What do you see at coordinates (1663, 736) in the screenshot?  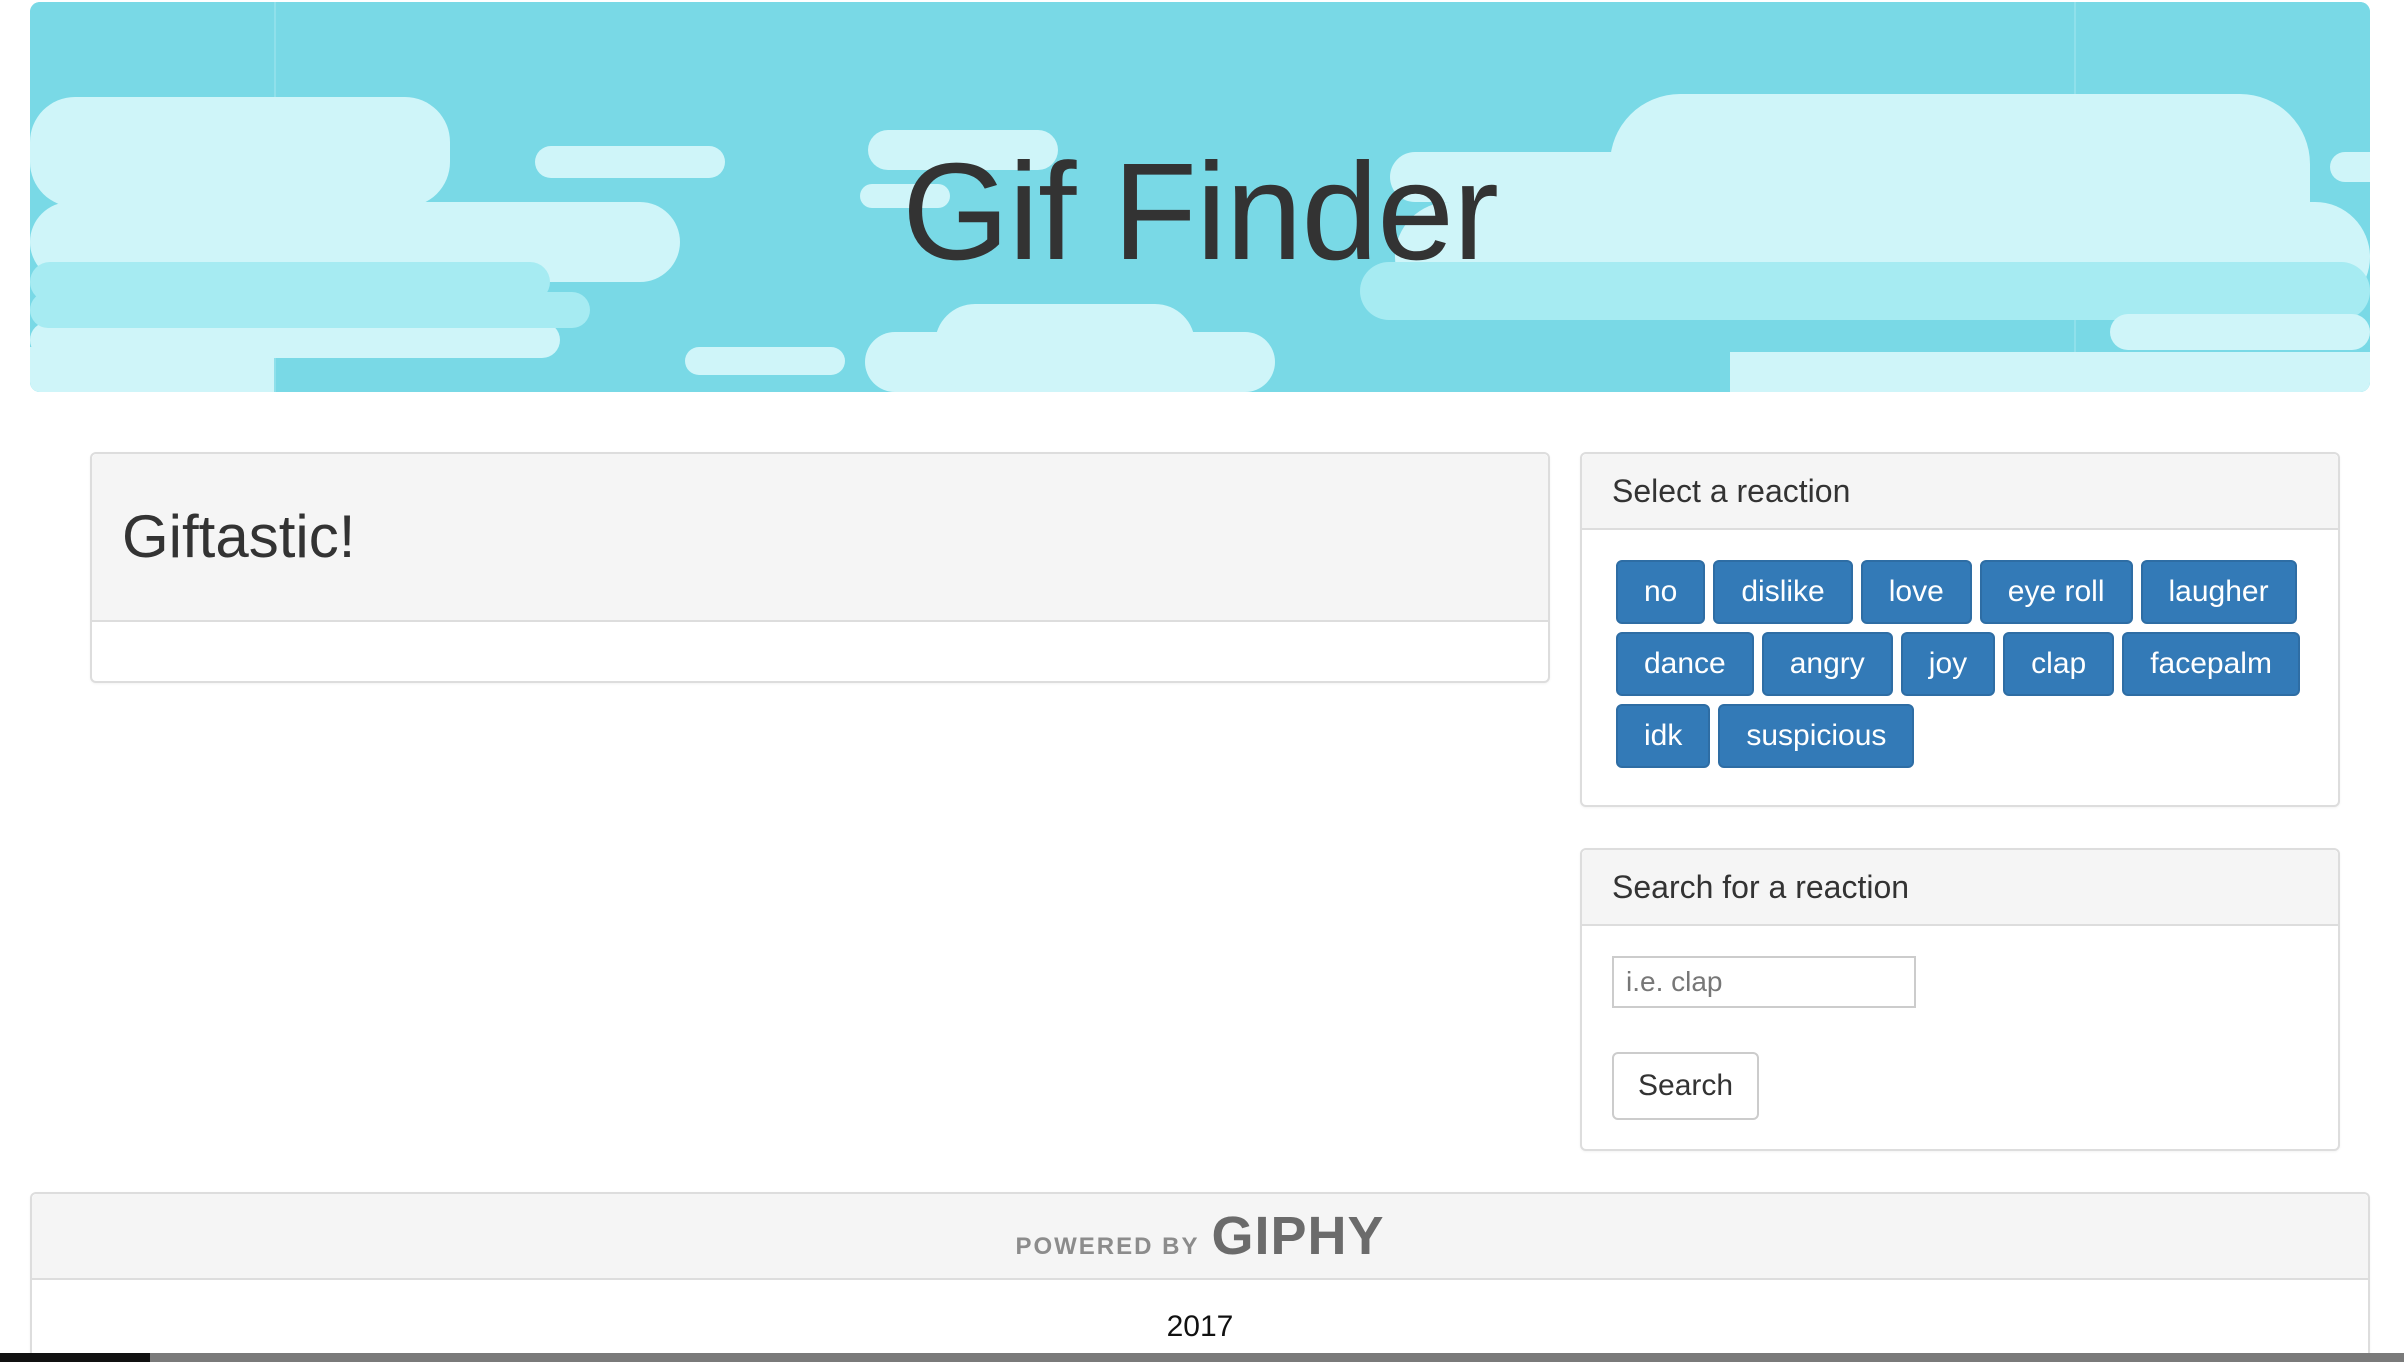 I see `reaction-button-idk: idk` at bounding box center [1663, 736].